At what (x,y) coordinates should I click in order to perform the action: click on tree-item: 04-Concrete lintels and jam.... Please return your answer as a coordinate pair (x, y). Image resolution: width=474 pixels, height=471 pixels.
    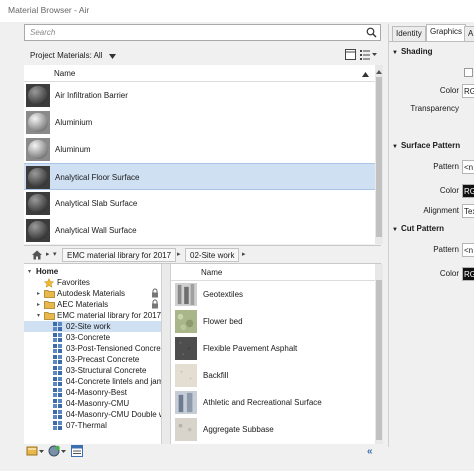
    Looking at the image, I should click on (92, 381).